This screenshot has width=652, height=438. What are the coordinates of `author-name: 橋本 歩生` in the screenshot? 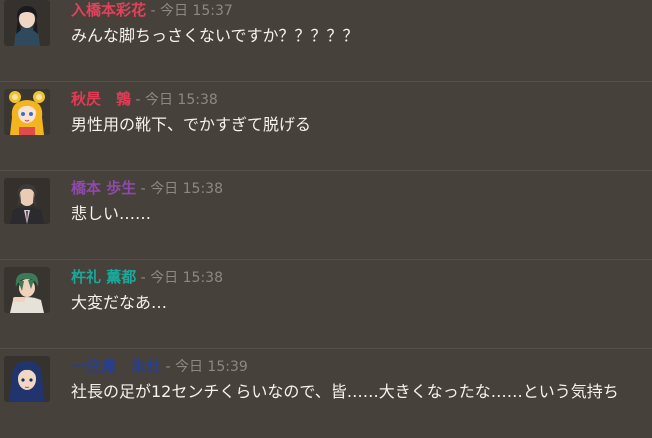 It's located at (103, 188).